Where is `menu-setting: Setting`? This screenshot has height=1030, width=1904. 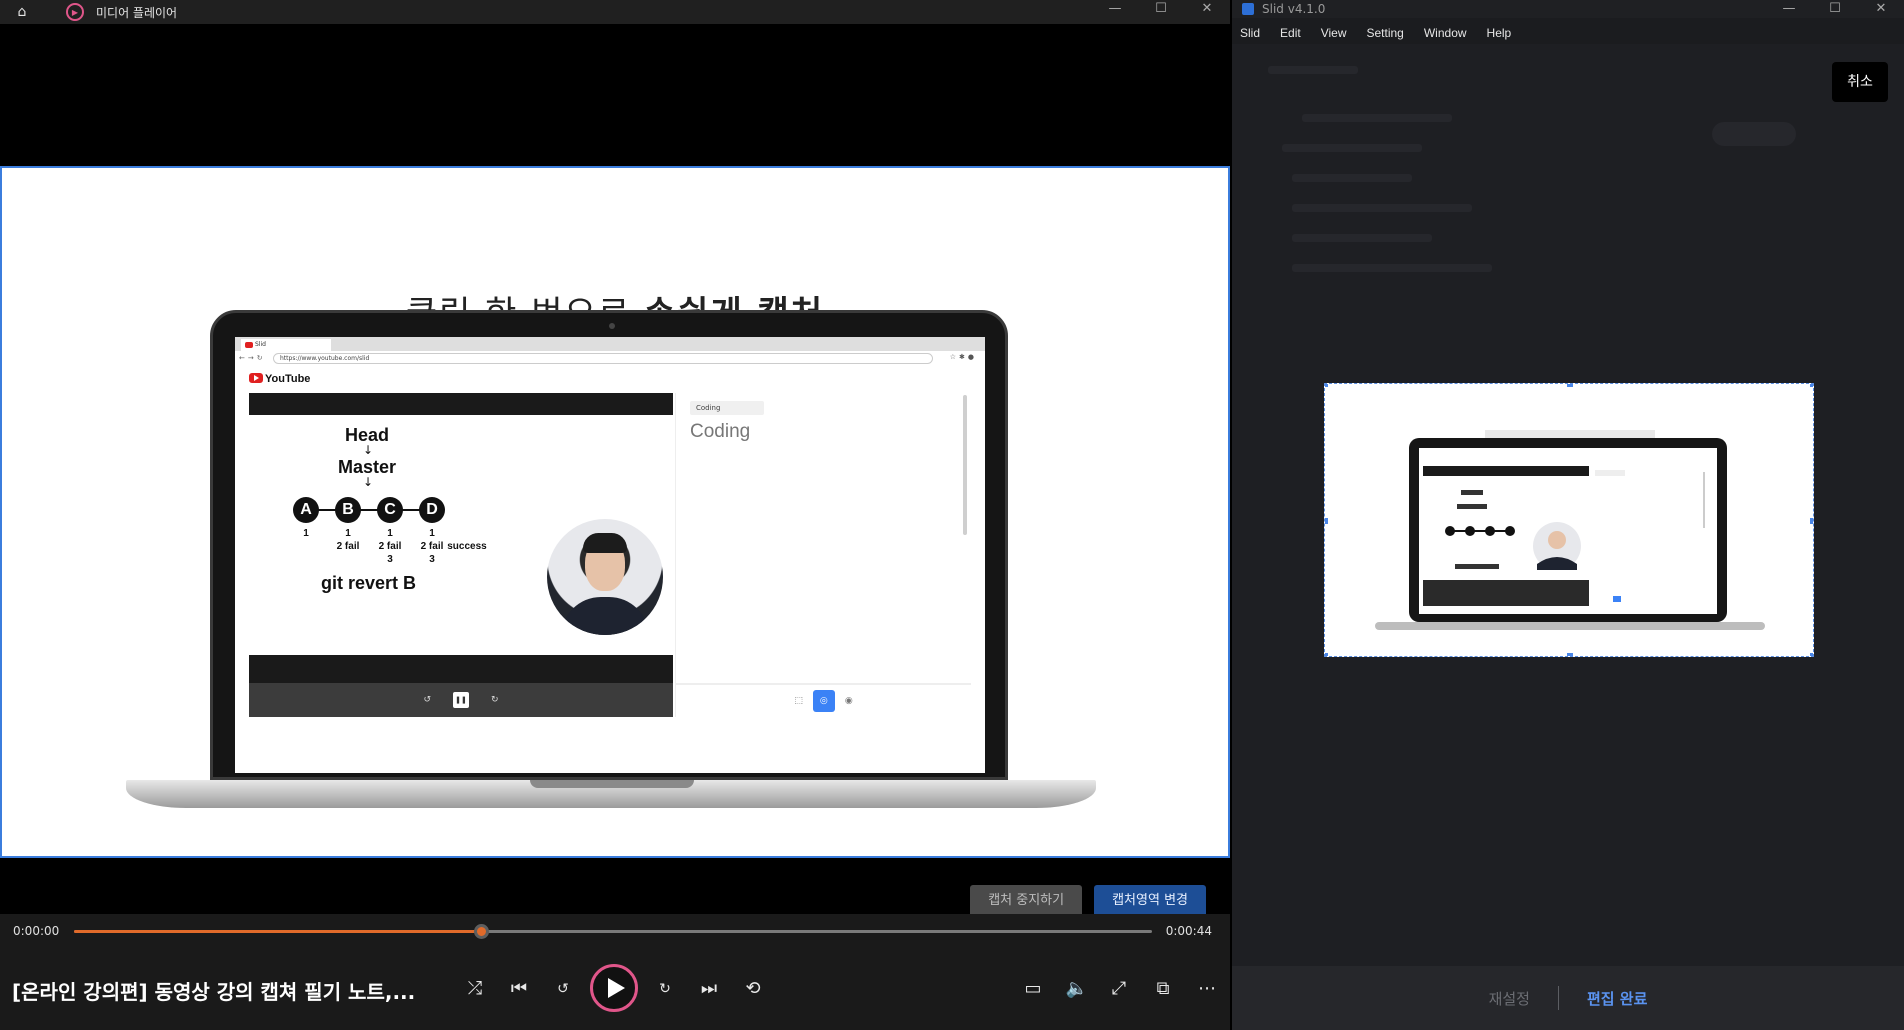 menu-setting: Setting is located at coordinates (1385, 33).